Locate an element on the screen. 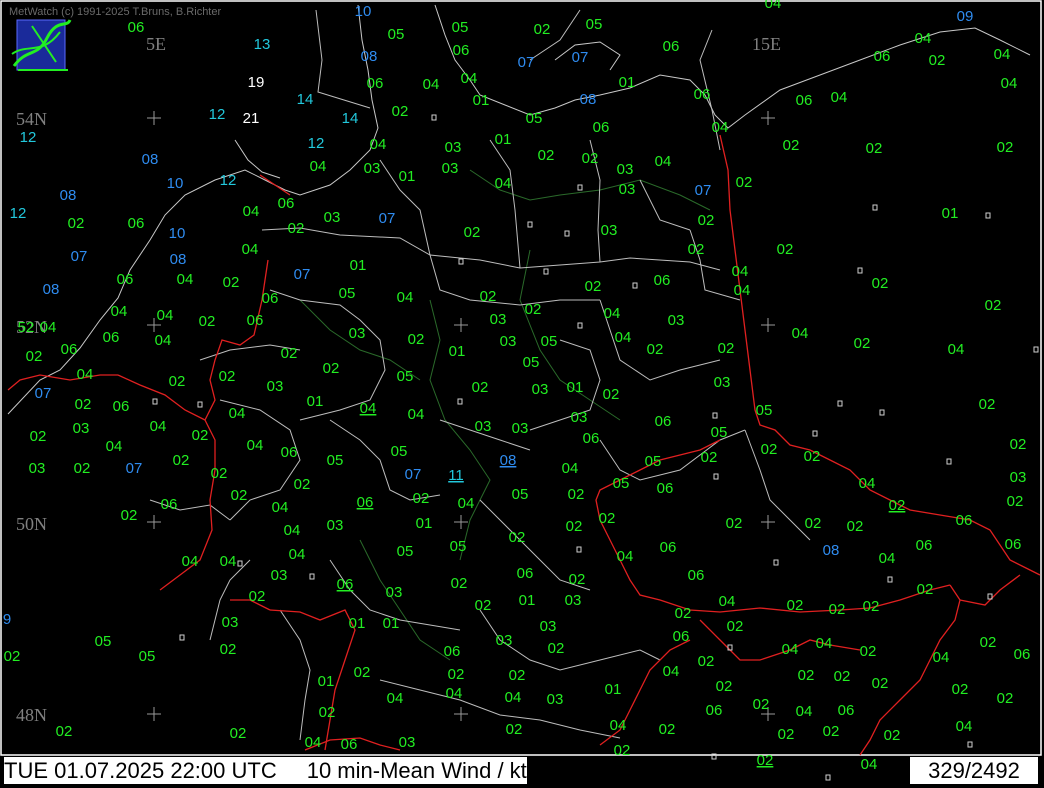  station-wind-value: 10 is located at coordinates (177, 233).